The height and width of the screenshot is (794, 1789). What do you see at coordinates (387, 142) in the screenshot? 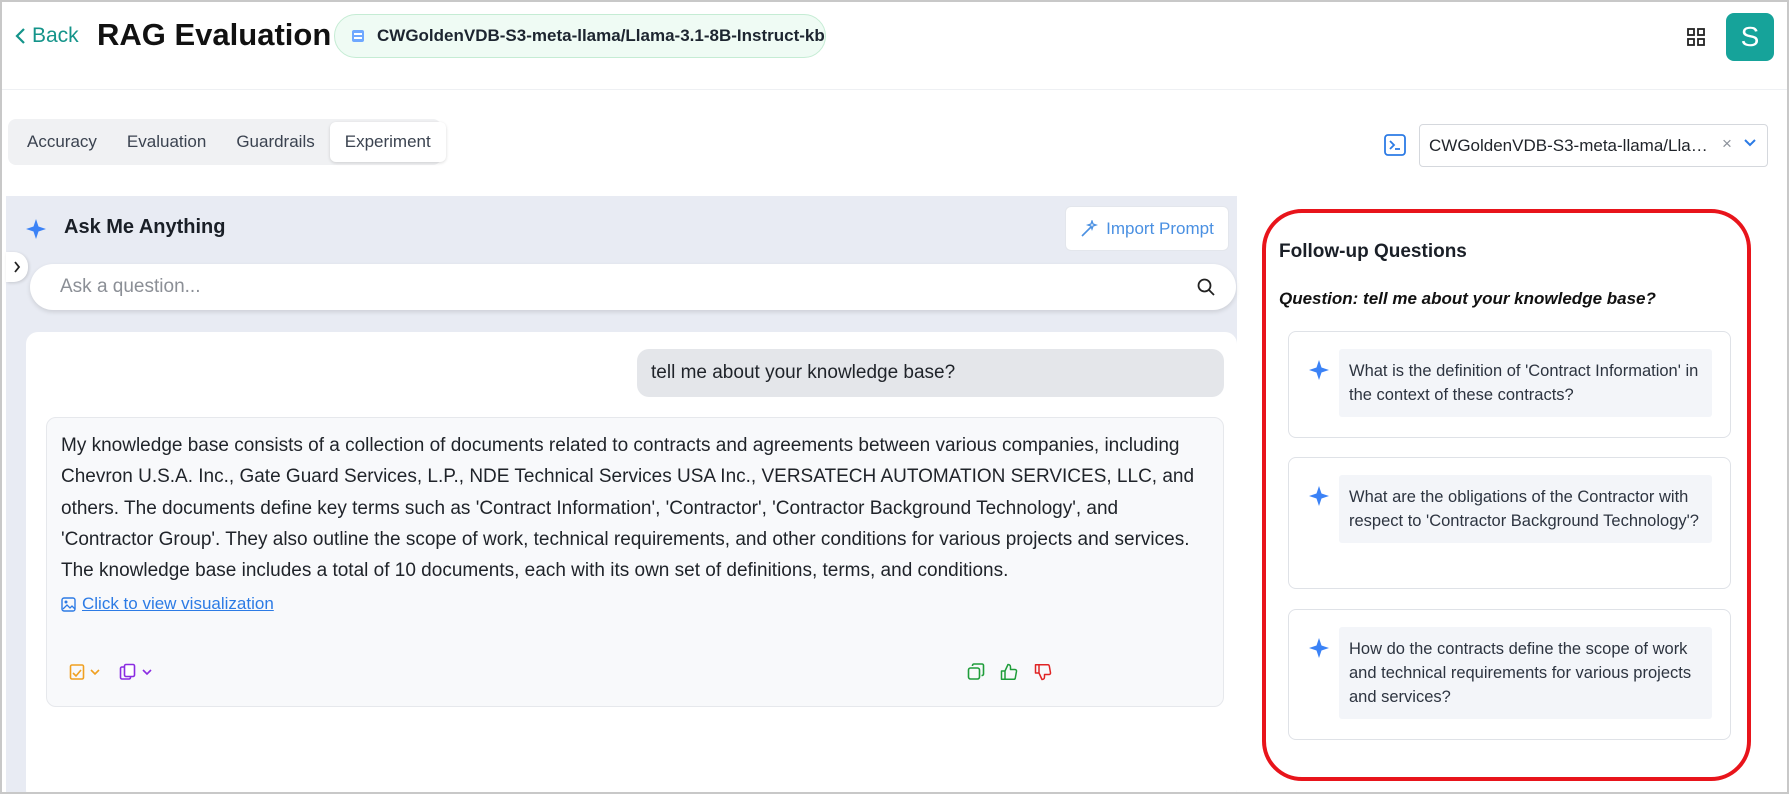
I see `tab-experiment: Experiment` at bounding box center [387, 142].